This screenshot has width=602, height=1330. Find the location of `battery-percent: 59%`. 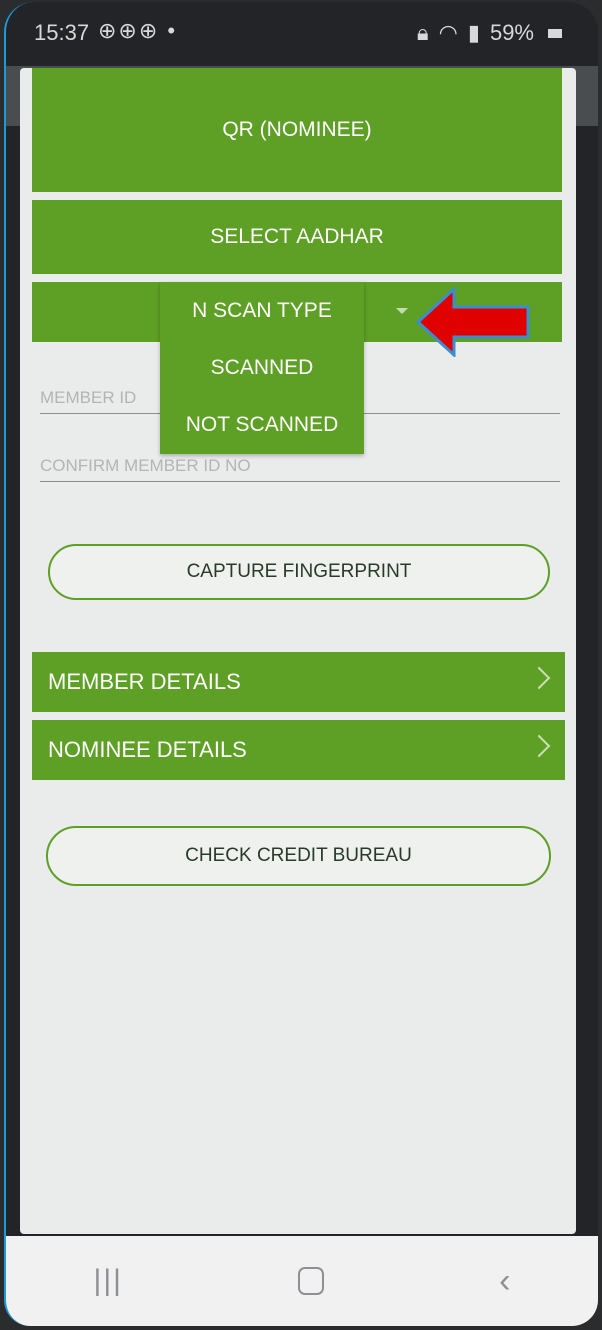

battery-percent: 59% is located at coordinates (511, 32).